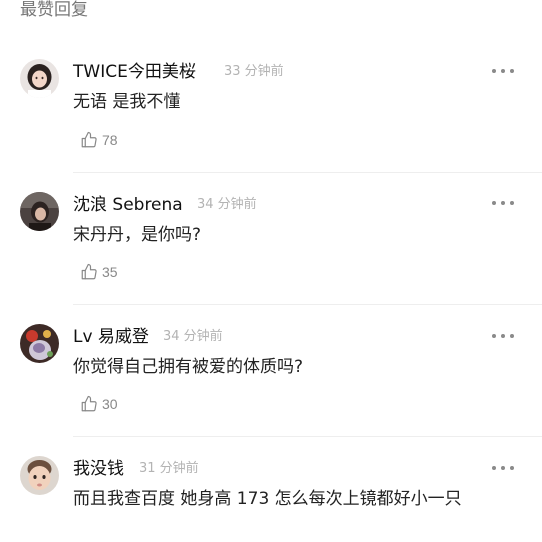 This screenshot has height=542, width=542. I want to click on comment-text: 你觉得自己拥有被爱的体质吗?, so click(188, 367).